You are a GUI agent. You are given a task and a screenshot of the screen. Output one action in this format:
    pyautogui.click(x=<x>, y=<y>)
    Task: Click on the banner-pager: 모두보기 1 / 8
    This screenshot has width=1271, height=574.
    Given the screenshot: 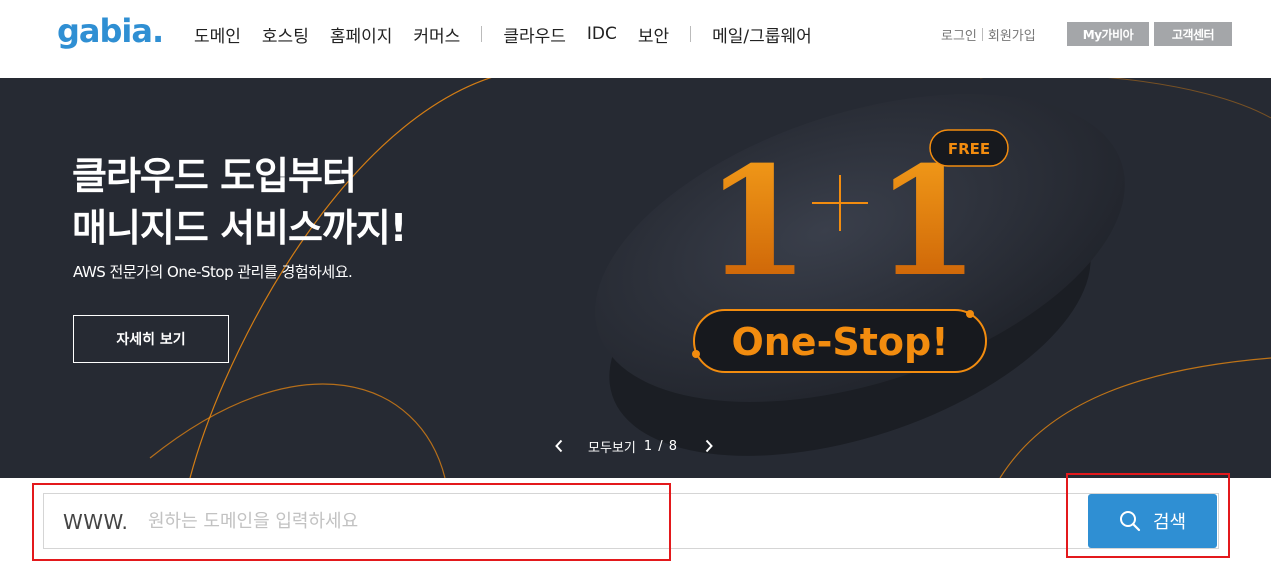 What is the action you would take?
    pyautogui.click(x=634, y=446)
    